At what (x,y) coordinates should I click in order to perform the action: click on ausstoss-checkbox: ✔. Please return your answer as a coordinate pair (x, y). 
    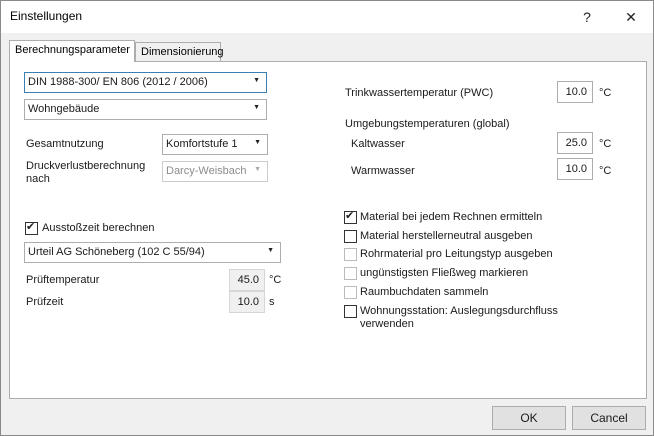
    Looking at the image, I should click on (31, 228).